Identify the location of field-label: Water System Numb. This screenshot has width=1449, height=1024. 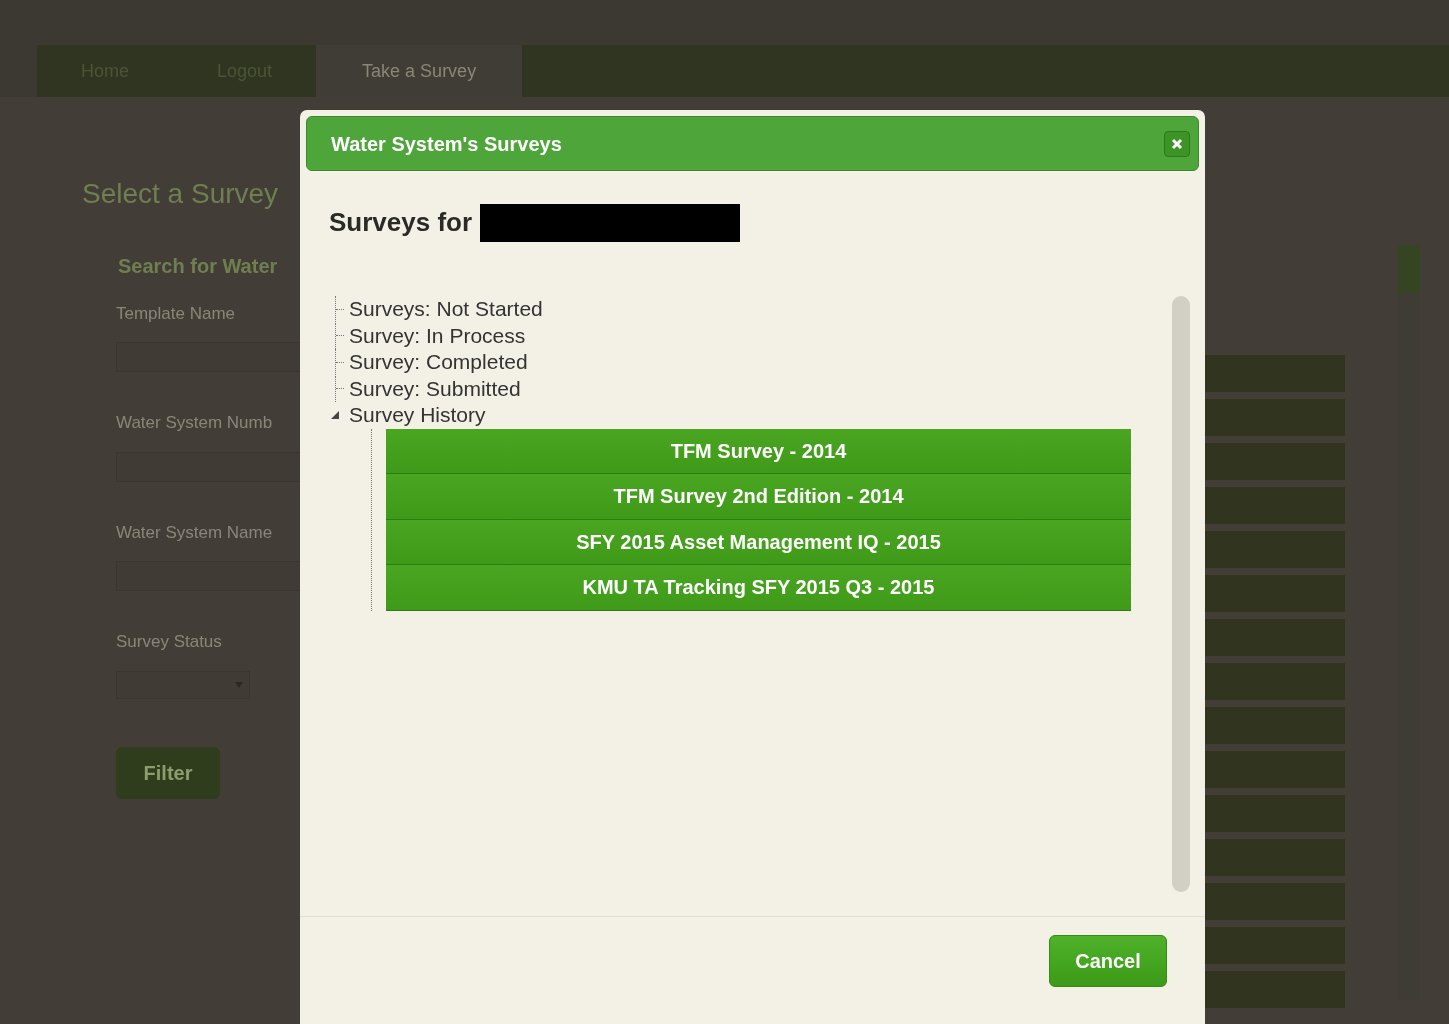
(194, 423).